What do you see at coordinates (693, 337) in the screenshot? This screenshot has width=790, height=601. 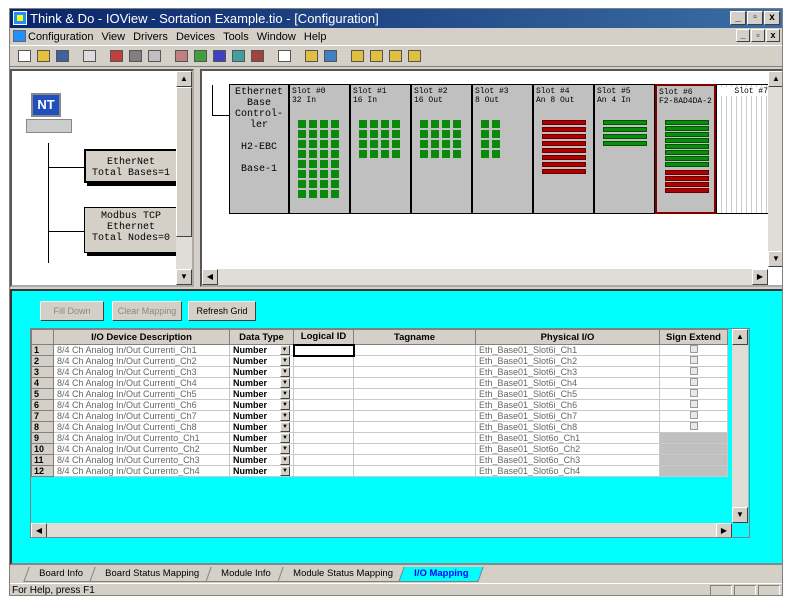 I see `header-sign-extend: Sign Extend` at bounding box center [693, 337].